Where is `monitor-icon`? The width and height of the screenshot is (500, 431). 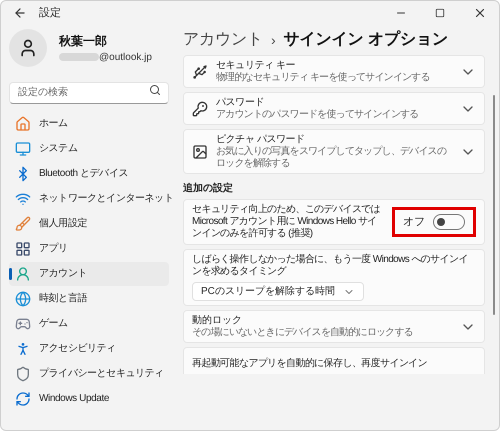 monitor-icon is located at coordinates (23, 148).